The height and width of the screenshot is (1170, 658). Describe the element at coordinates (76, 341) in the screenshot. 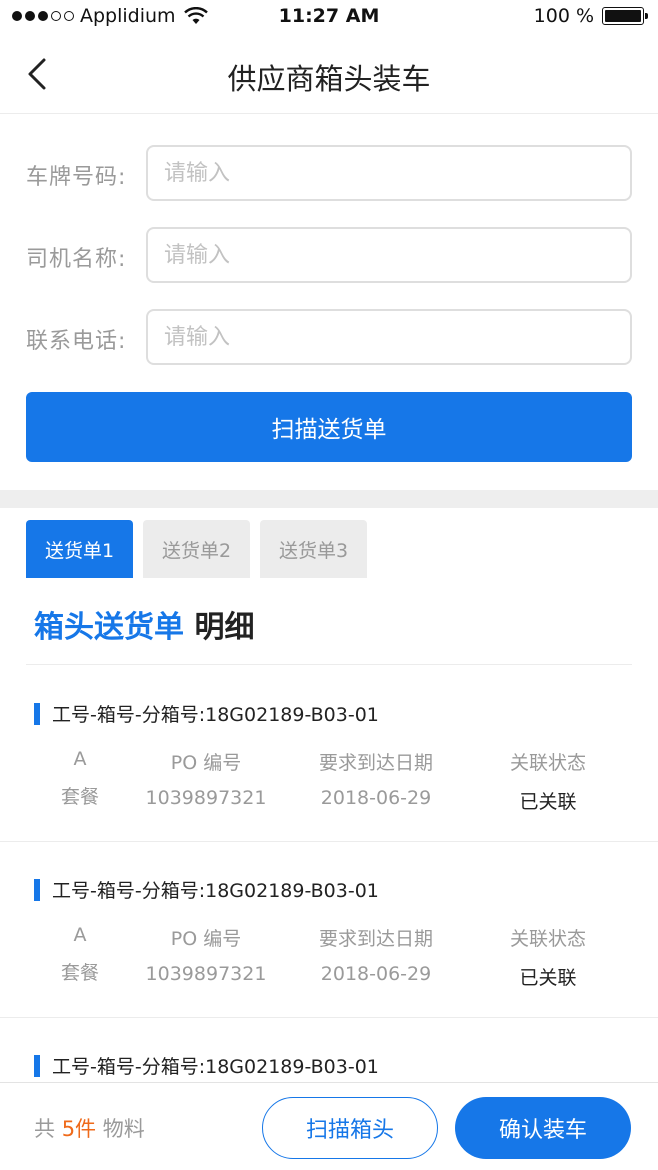

I see `phone-label: 联系电话:` at that location.